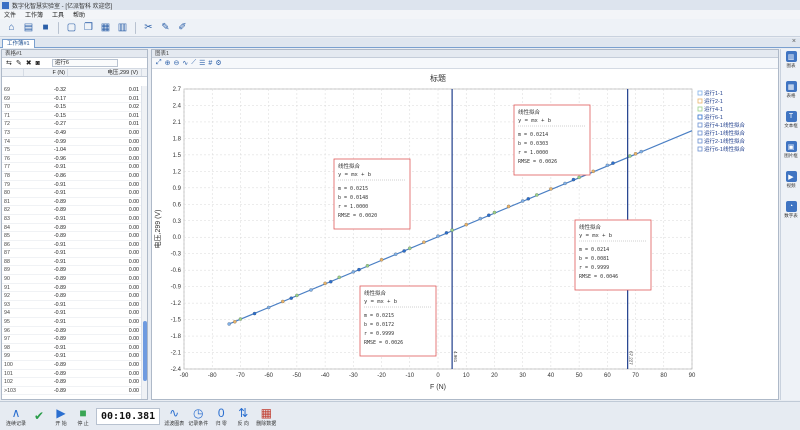 The width and height of the screenshot is (800, 430). Describe the element at coordinates (794, 41) in the screenshot. I see `close-icon: ×` at that location.